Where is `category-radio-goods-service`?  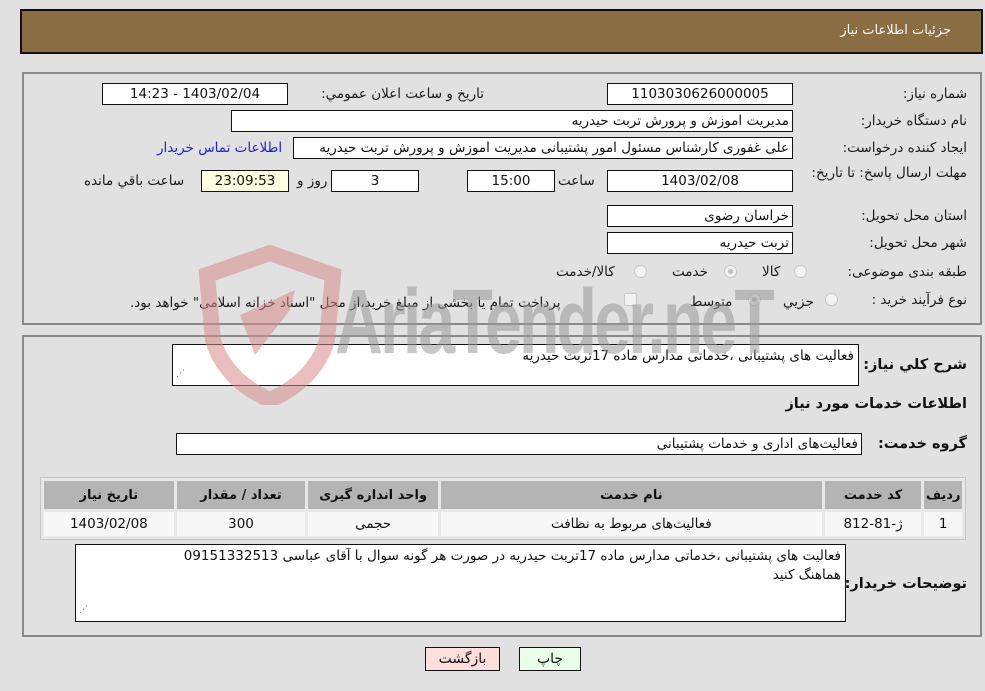 category-radio-goods-service is located at coordinates (640, 271).